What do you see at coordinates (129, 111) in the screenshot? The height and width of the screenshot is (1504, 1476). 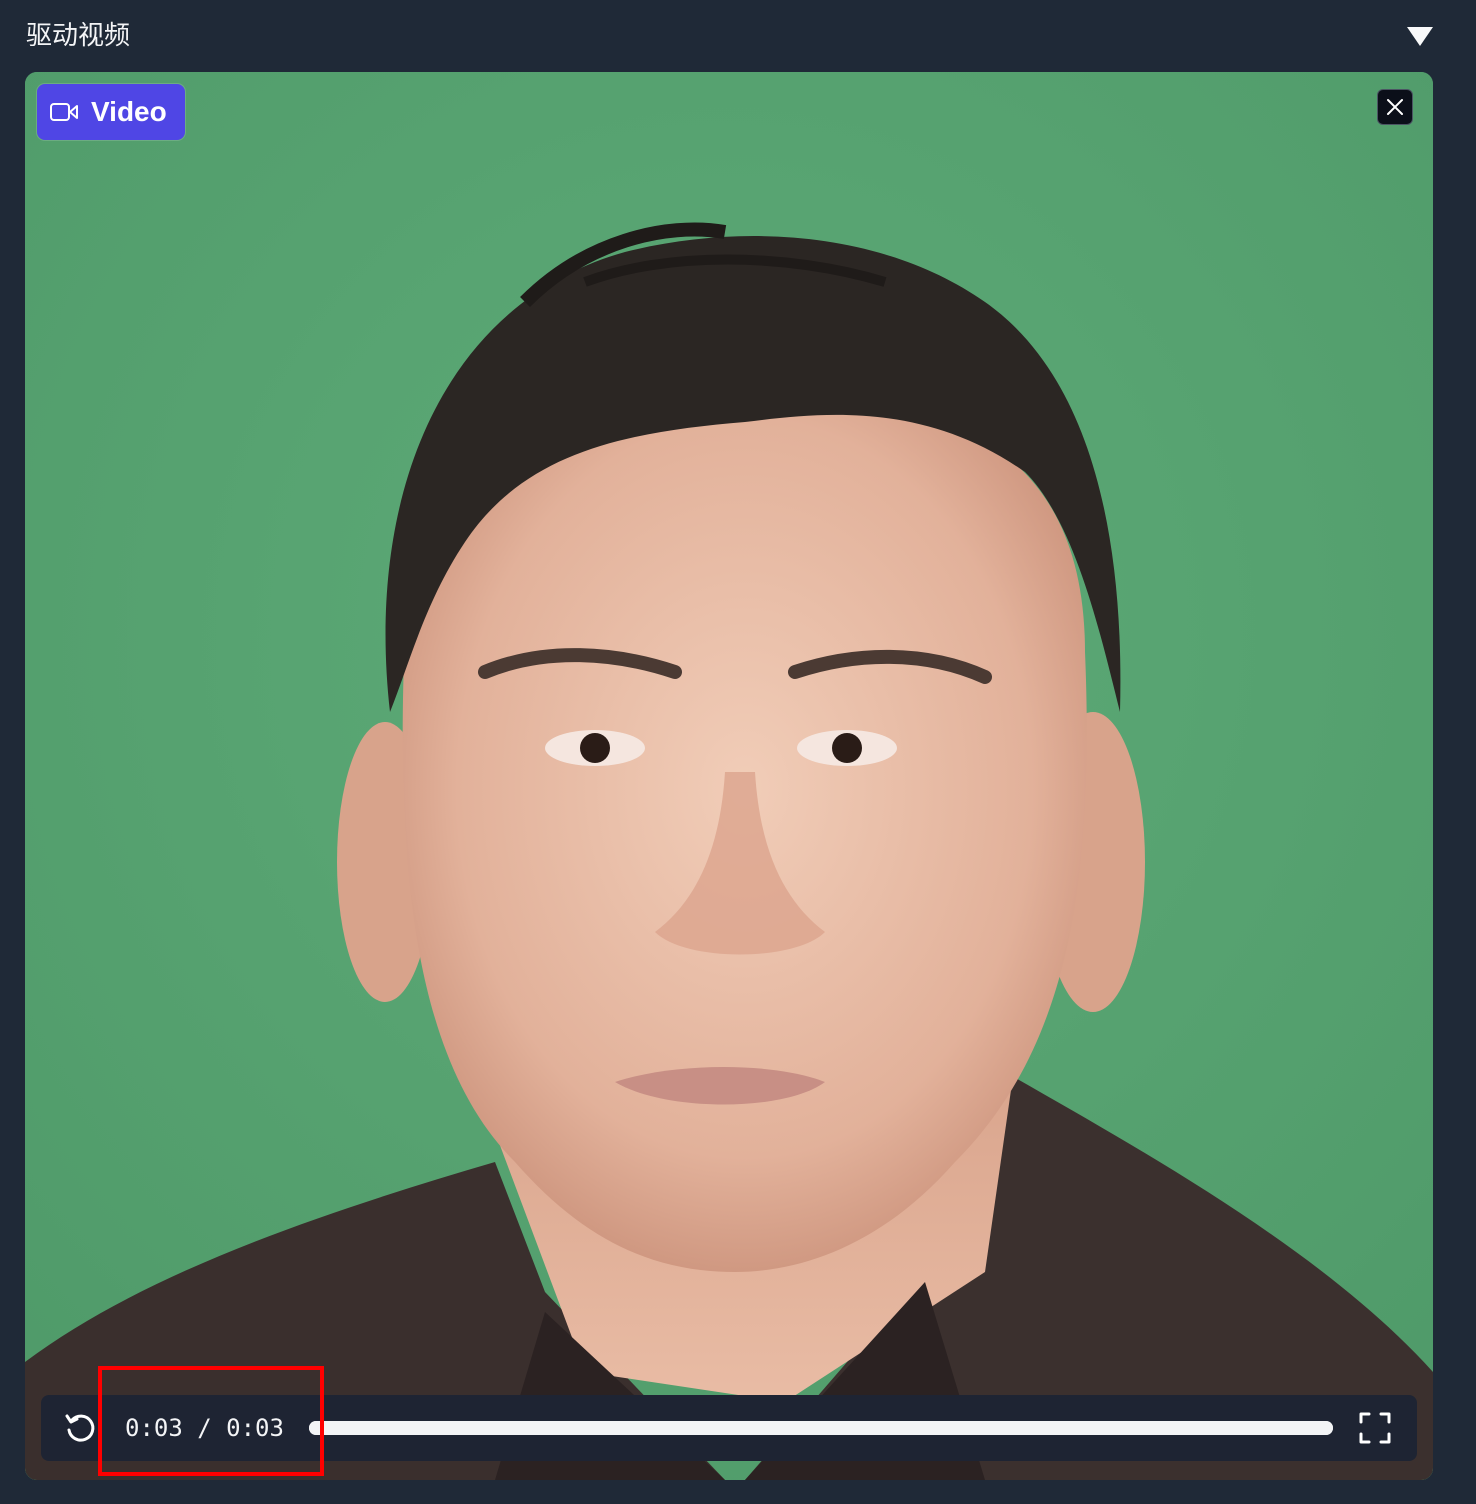 I see `video-badge-label: Video` at bounding box center [129, 111].